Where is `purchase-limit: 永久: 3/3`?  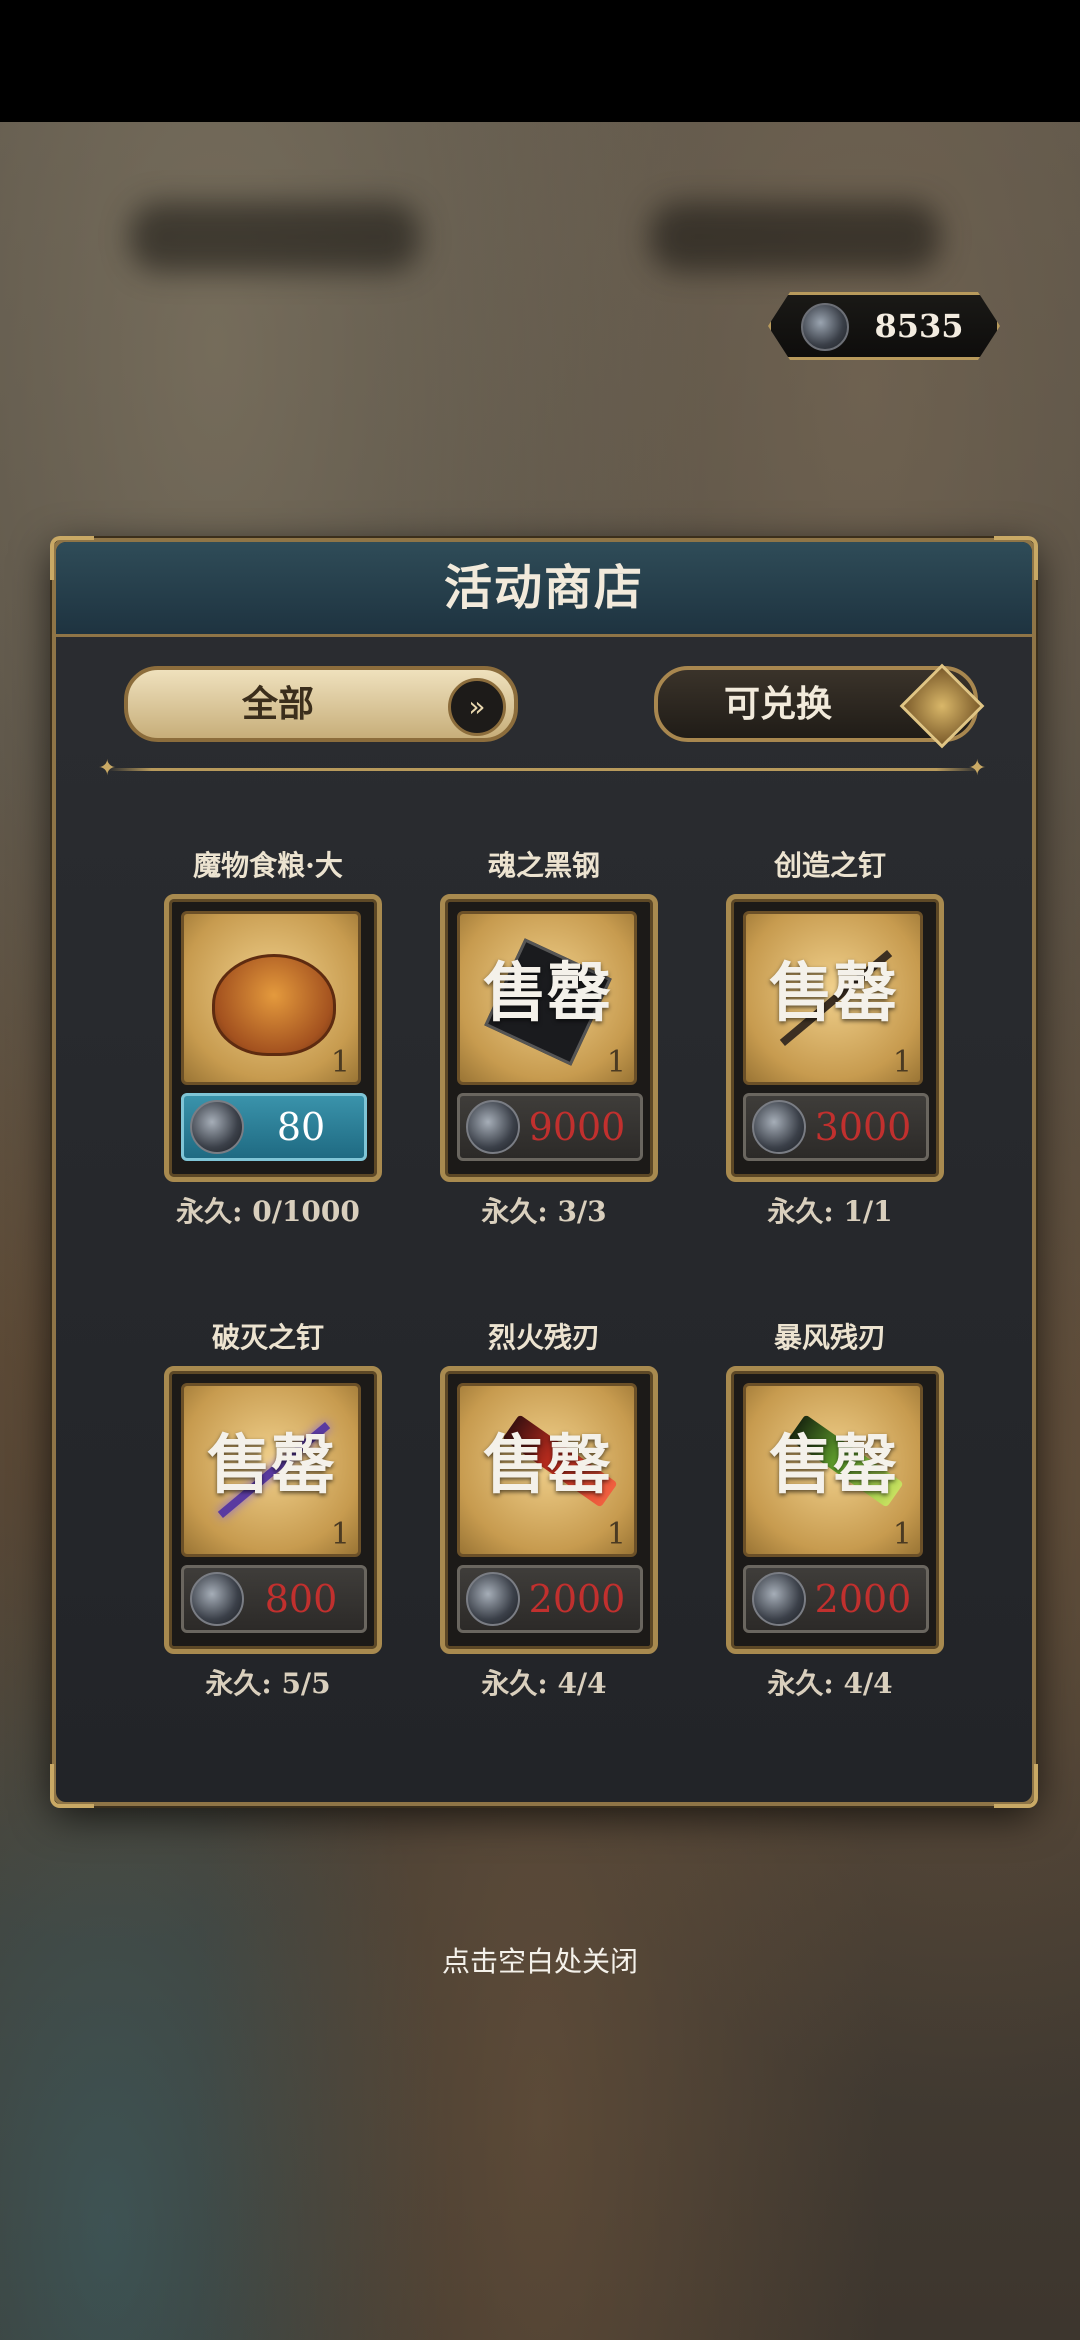 purchase-limit: 永久: 3/3 is located at coordinates (544, 1211).